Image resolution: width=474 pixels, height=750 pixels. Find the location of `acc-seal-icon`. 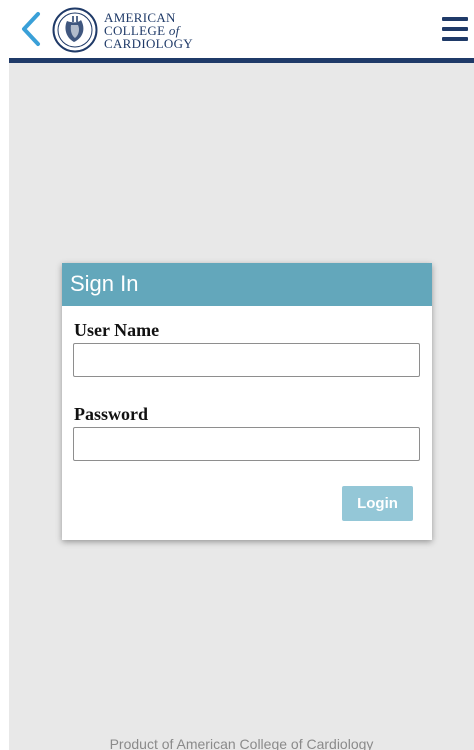

acc-seal-icon is located at coordinates (75, 30).